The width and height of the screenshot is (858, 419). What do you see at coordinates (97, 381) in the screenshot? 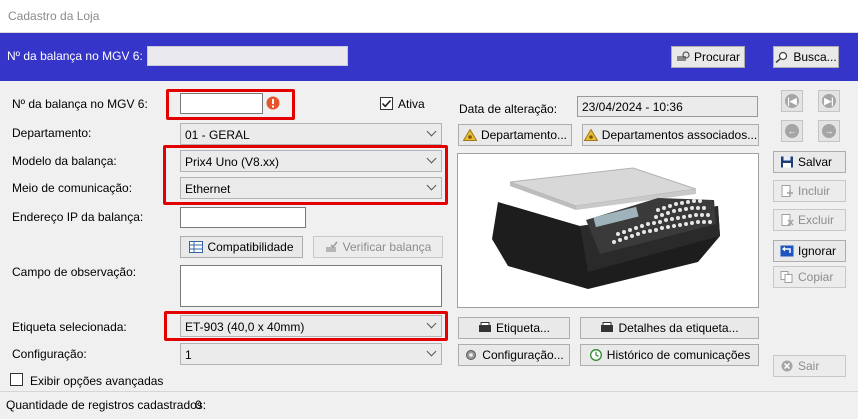
I see `advanced-options-label: Exibir opções avançadas` at bounding box center [97, 381].